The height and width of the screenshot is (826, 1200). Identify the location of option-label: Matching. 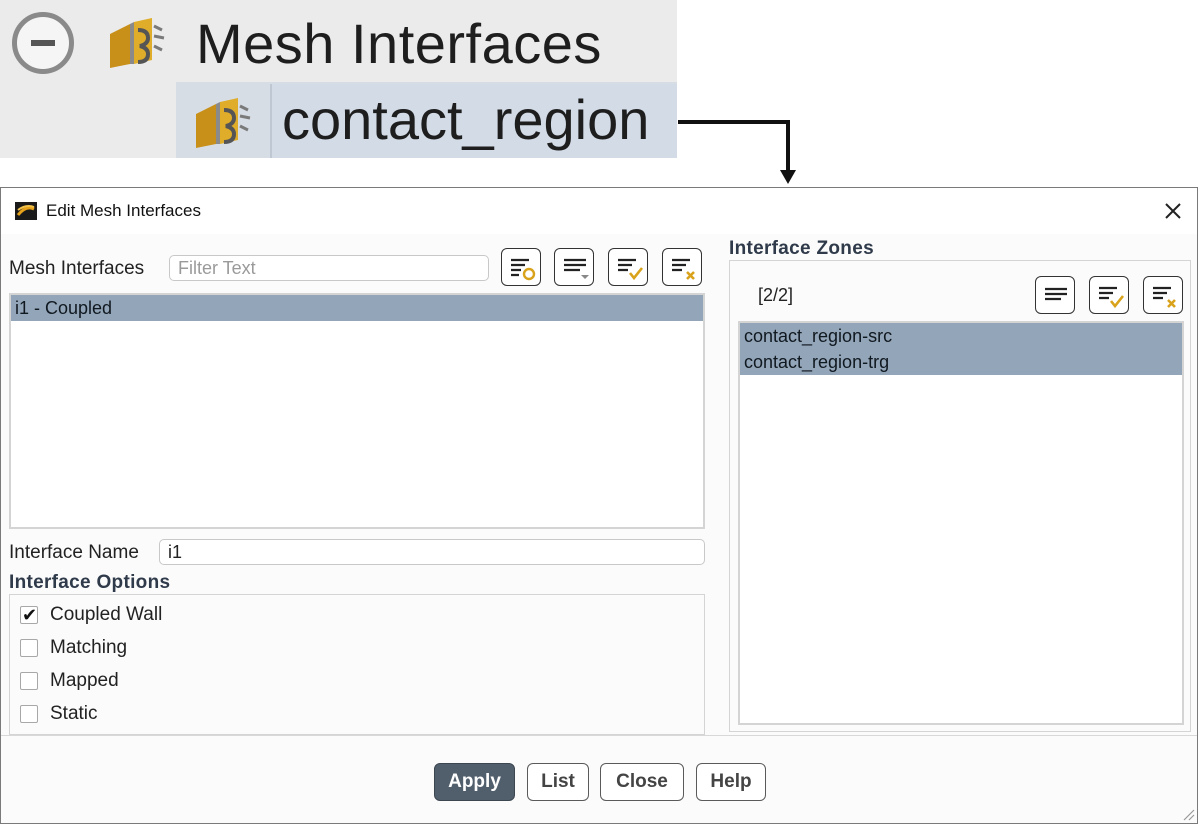
(89, 647).